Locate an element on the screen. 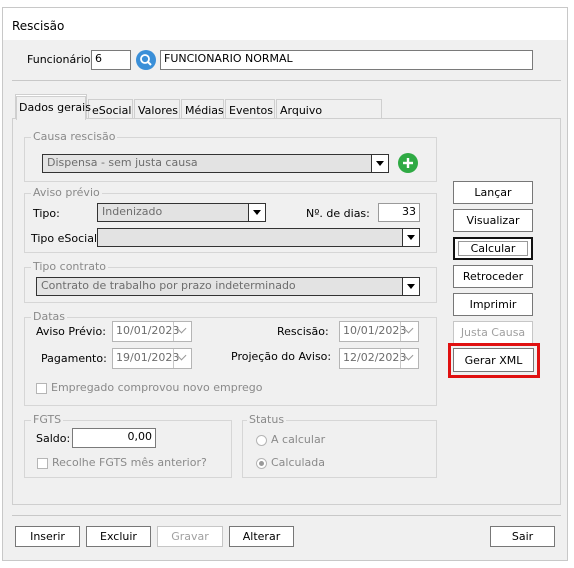 The image size is (574, 568). projecao-date-value: 12/02/2023 is located at coordinates (375, 357).